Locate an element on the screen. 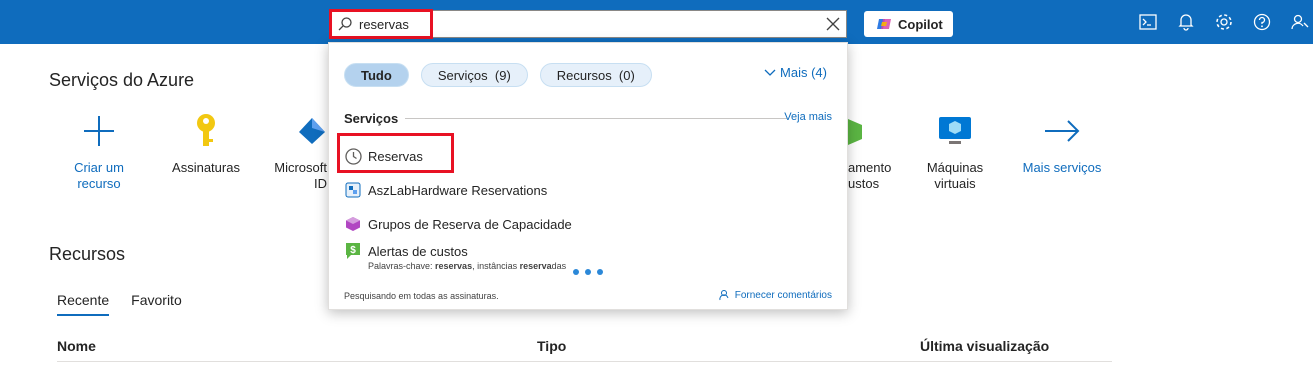 This screenshot has height=365, width=1313. result-capacity-groups: Grupos de Reserva de Capacidade is located at coordinates (458, 224).